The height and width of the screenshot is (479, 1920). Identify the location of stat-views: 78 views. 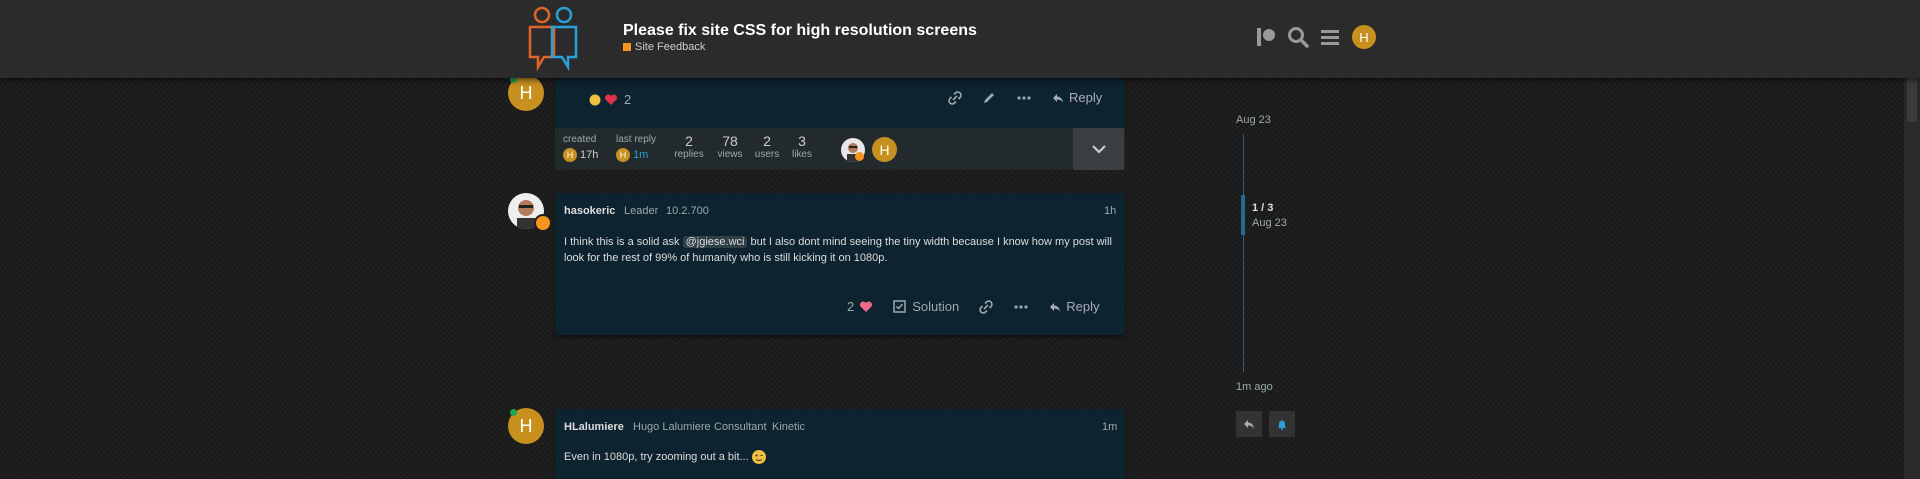
(730, 146).